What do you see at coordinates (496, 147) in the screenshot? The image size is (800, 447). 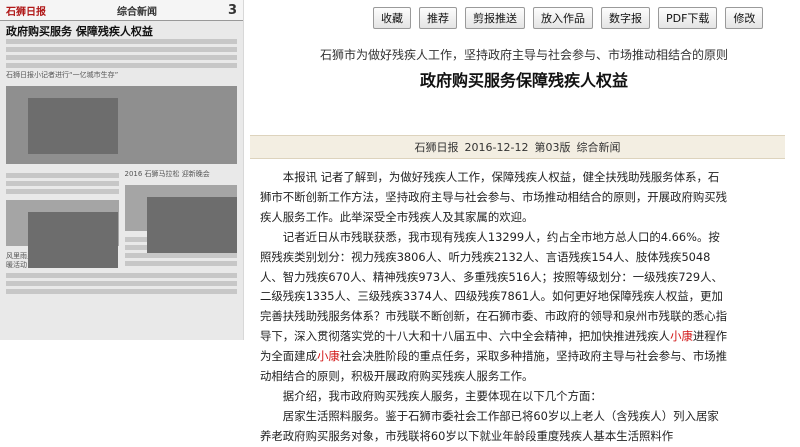 I see `article-date: 2016-12-12` at bounding box center [496, 147].